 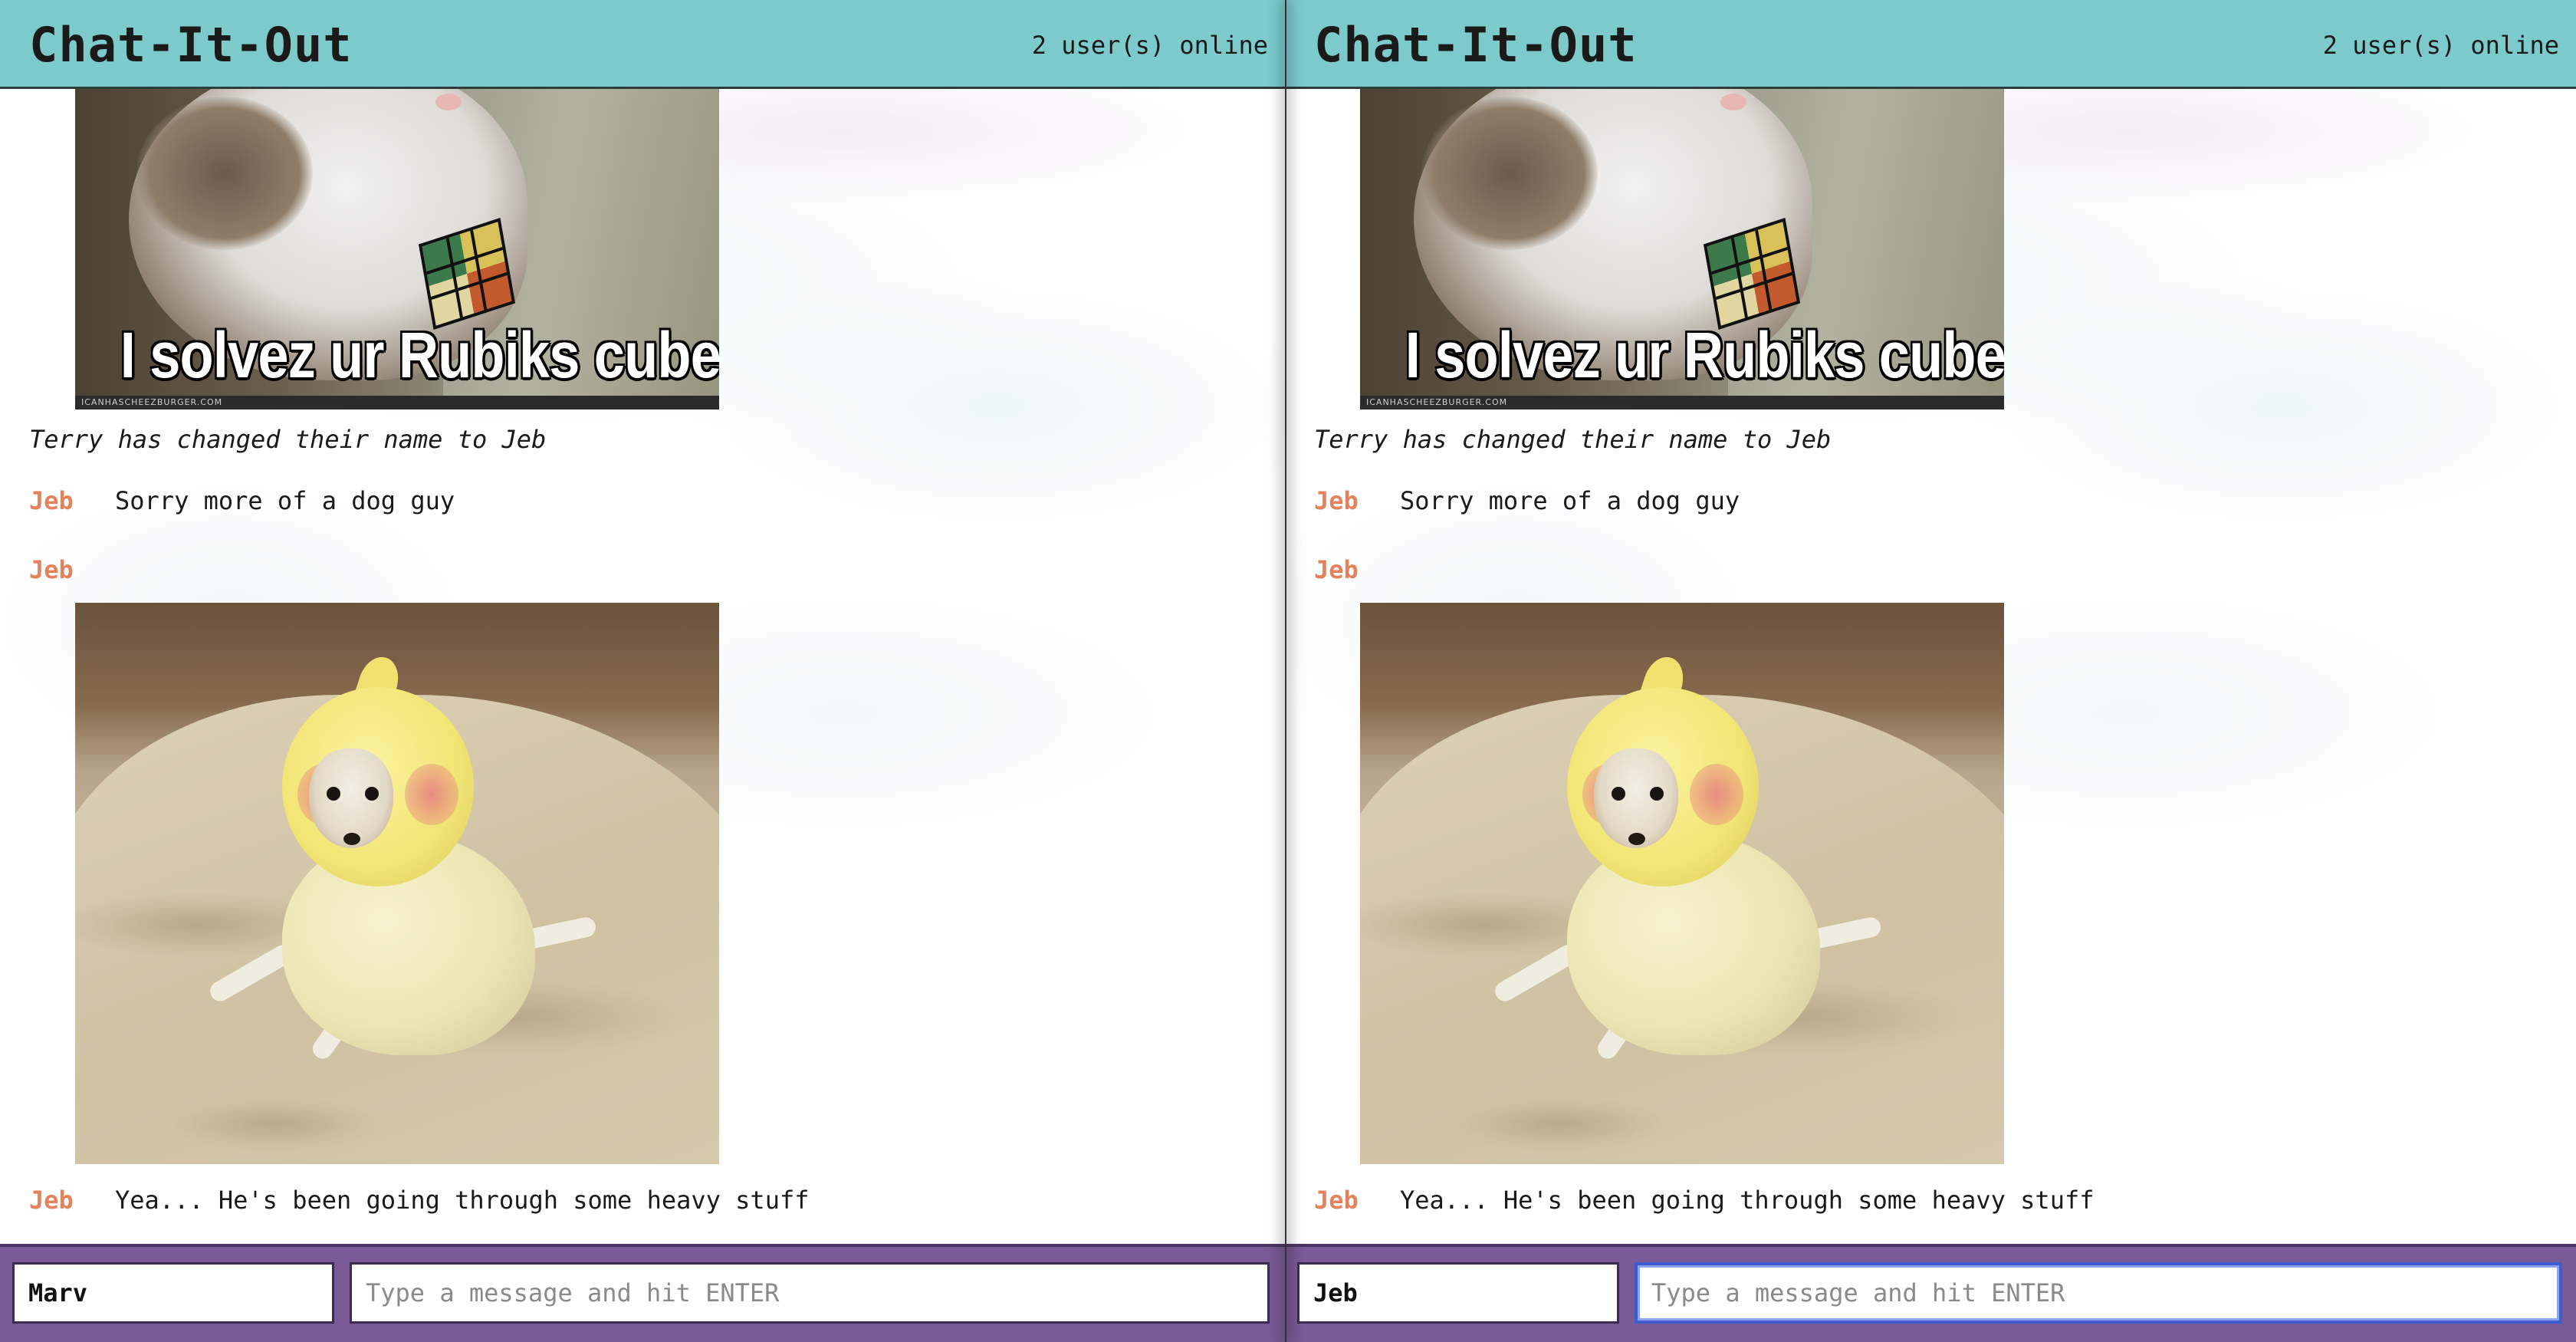 I want to click on window-divider, so click(x=1286, y=671).